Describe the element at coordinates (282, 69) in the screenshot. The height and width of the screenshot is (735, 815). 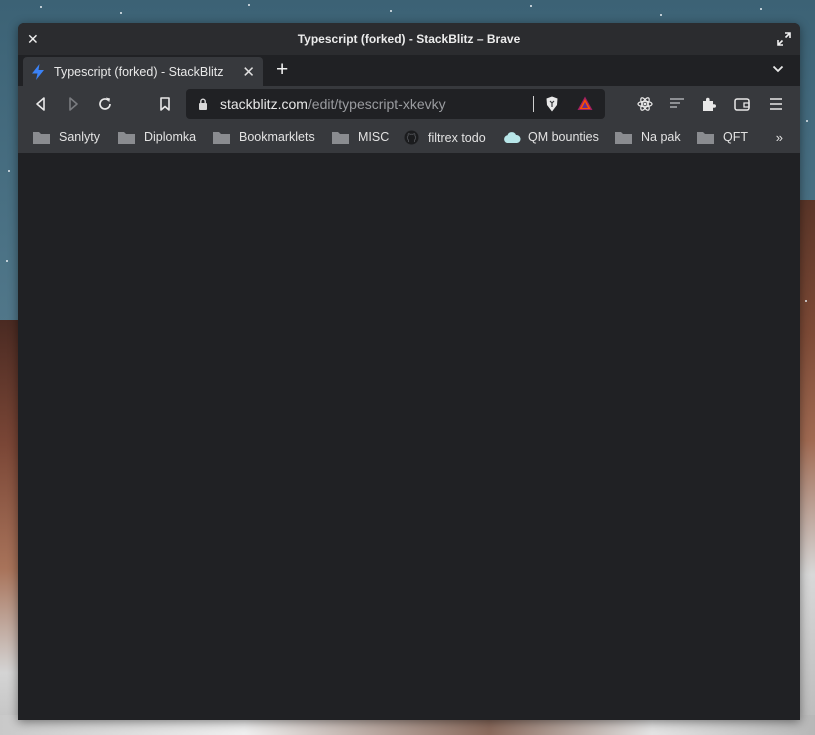
I see `new-tab-button: +` at that location.